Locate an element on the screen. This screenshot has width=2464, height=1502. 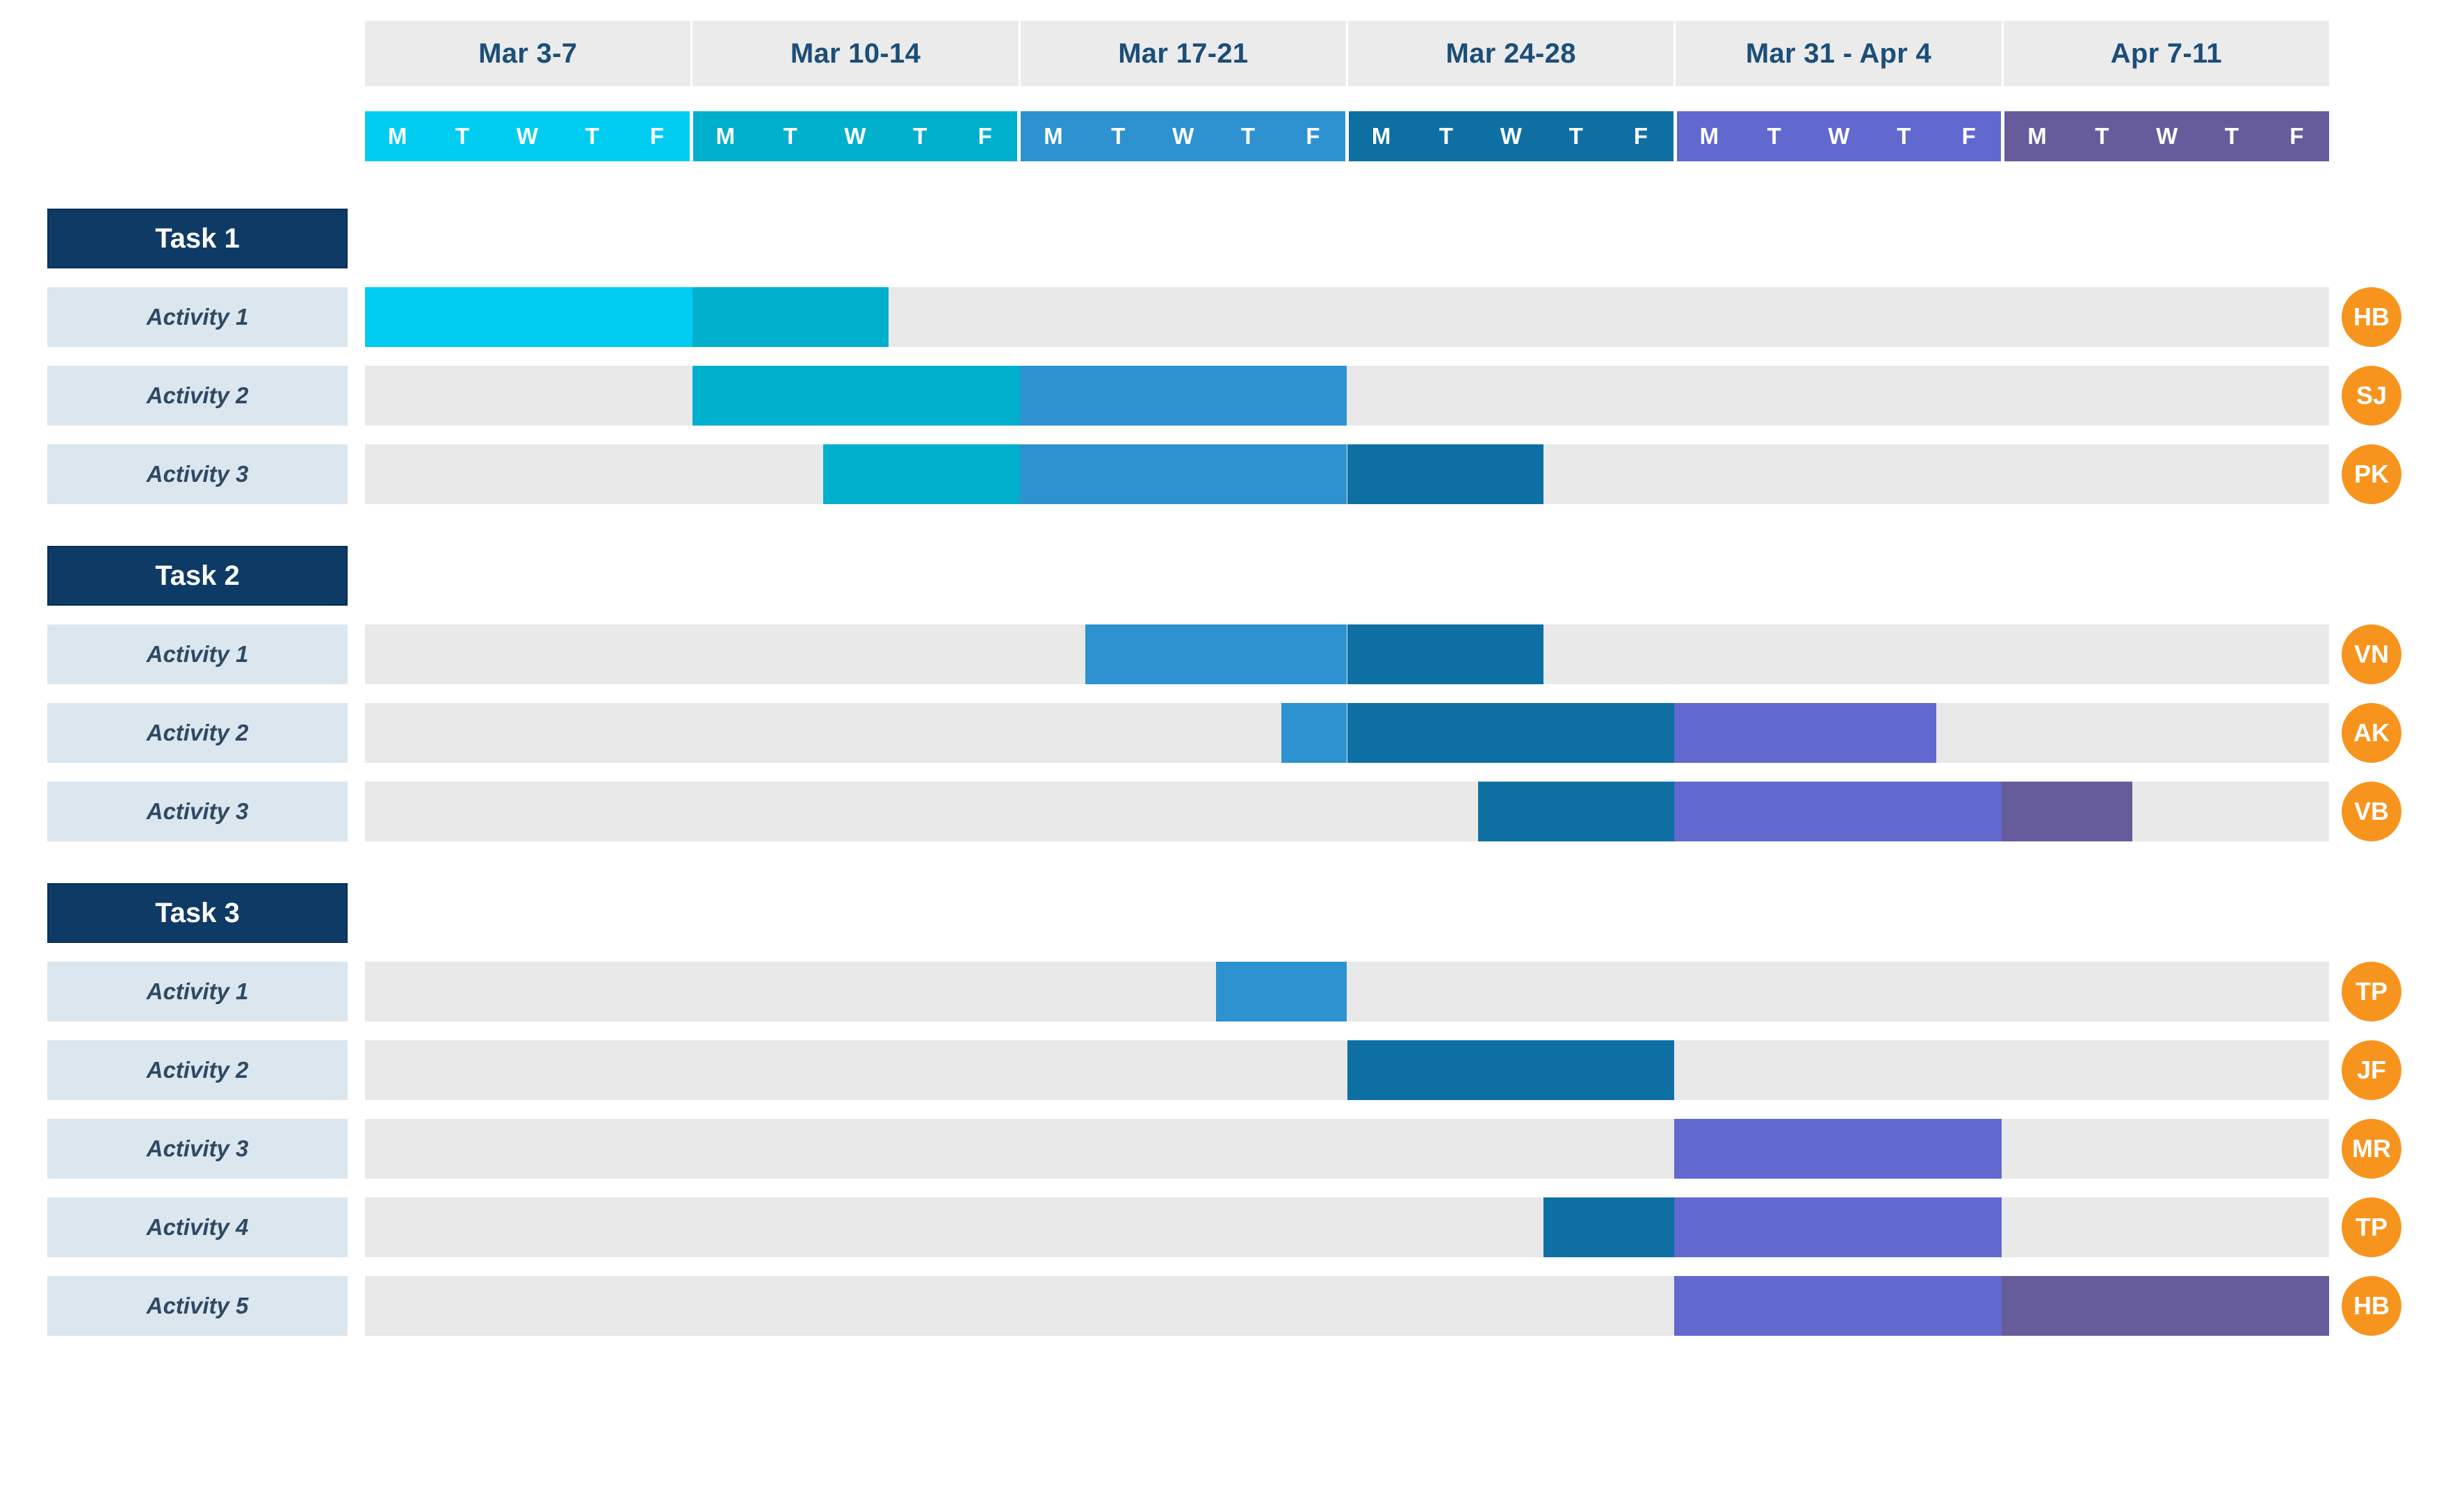
day-cell-6-4: T is located at coordinates (2231, 136).